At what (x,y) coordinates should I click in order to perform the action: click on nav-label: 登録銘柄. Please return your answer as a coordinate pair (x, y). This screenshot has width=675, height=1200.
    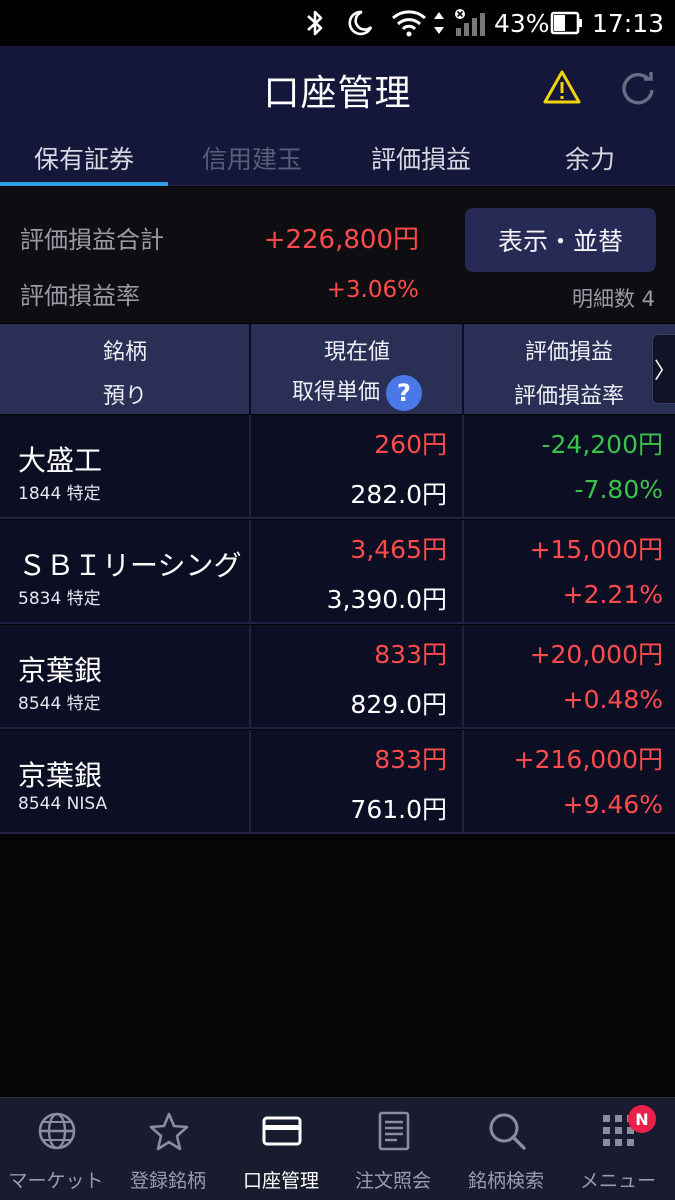
    Looking at the image, I should click on (167, 1181).